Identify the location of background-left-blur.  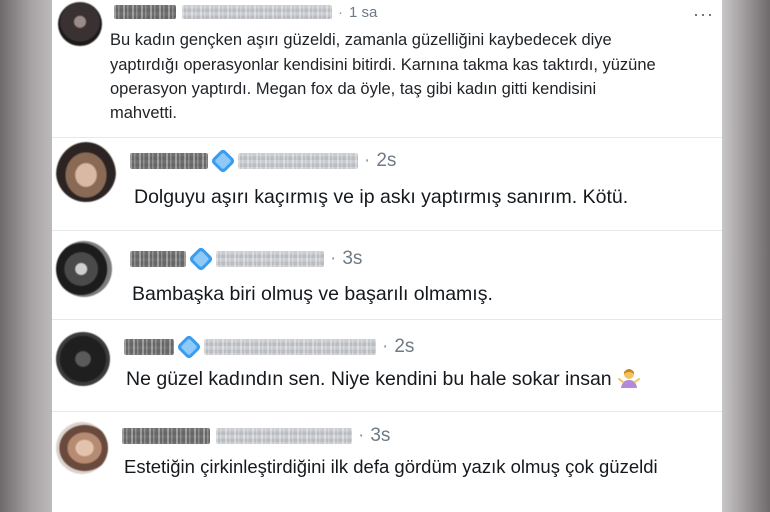
(26, 256).